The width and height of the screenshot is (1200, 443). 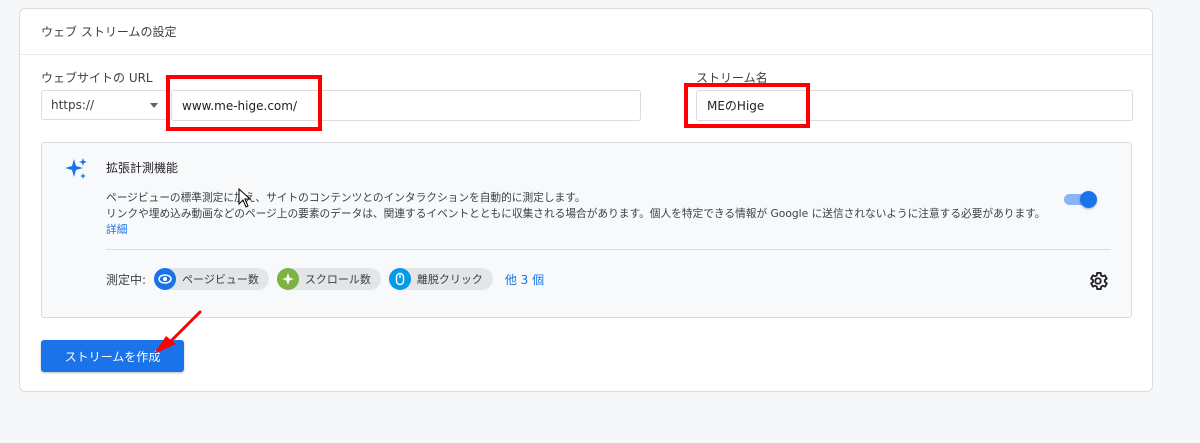 I want to click on dropdown-caret-icon, so click(x=154, y=105).